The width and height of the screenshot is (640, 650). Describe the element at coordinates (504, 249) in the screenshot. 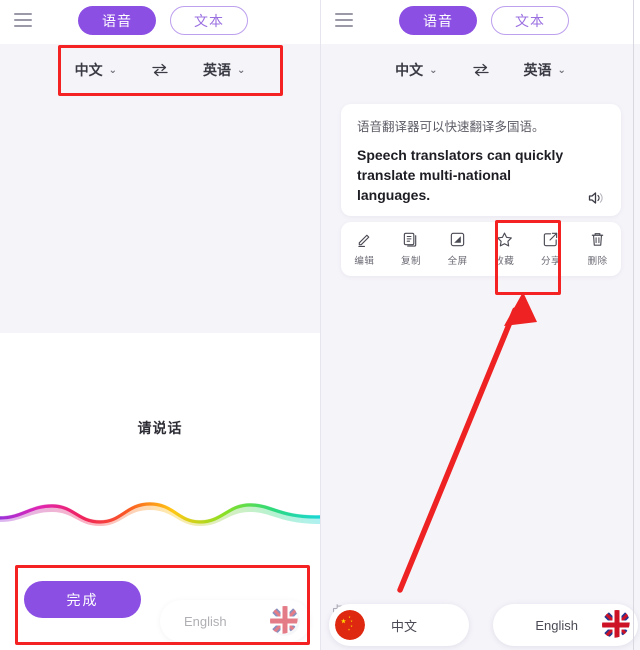

I see `action-favorite: 收藏` at that location.